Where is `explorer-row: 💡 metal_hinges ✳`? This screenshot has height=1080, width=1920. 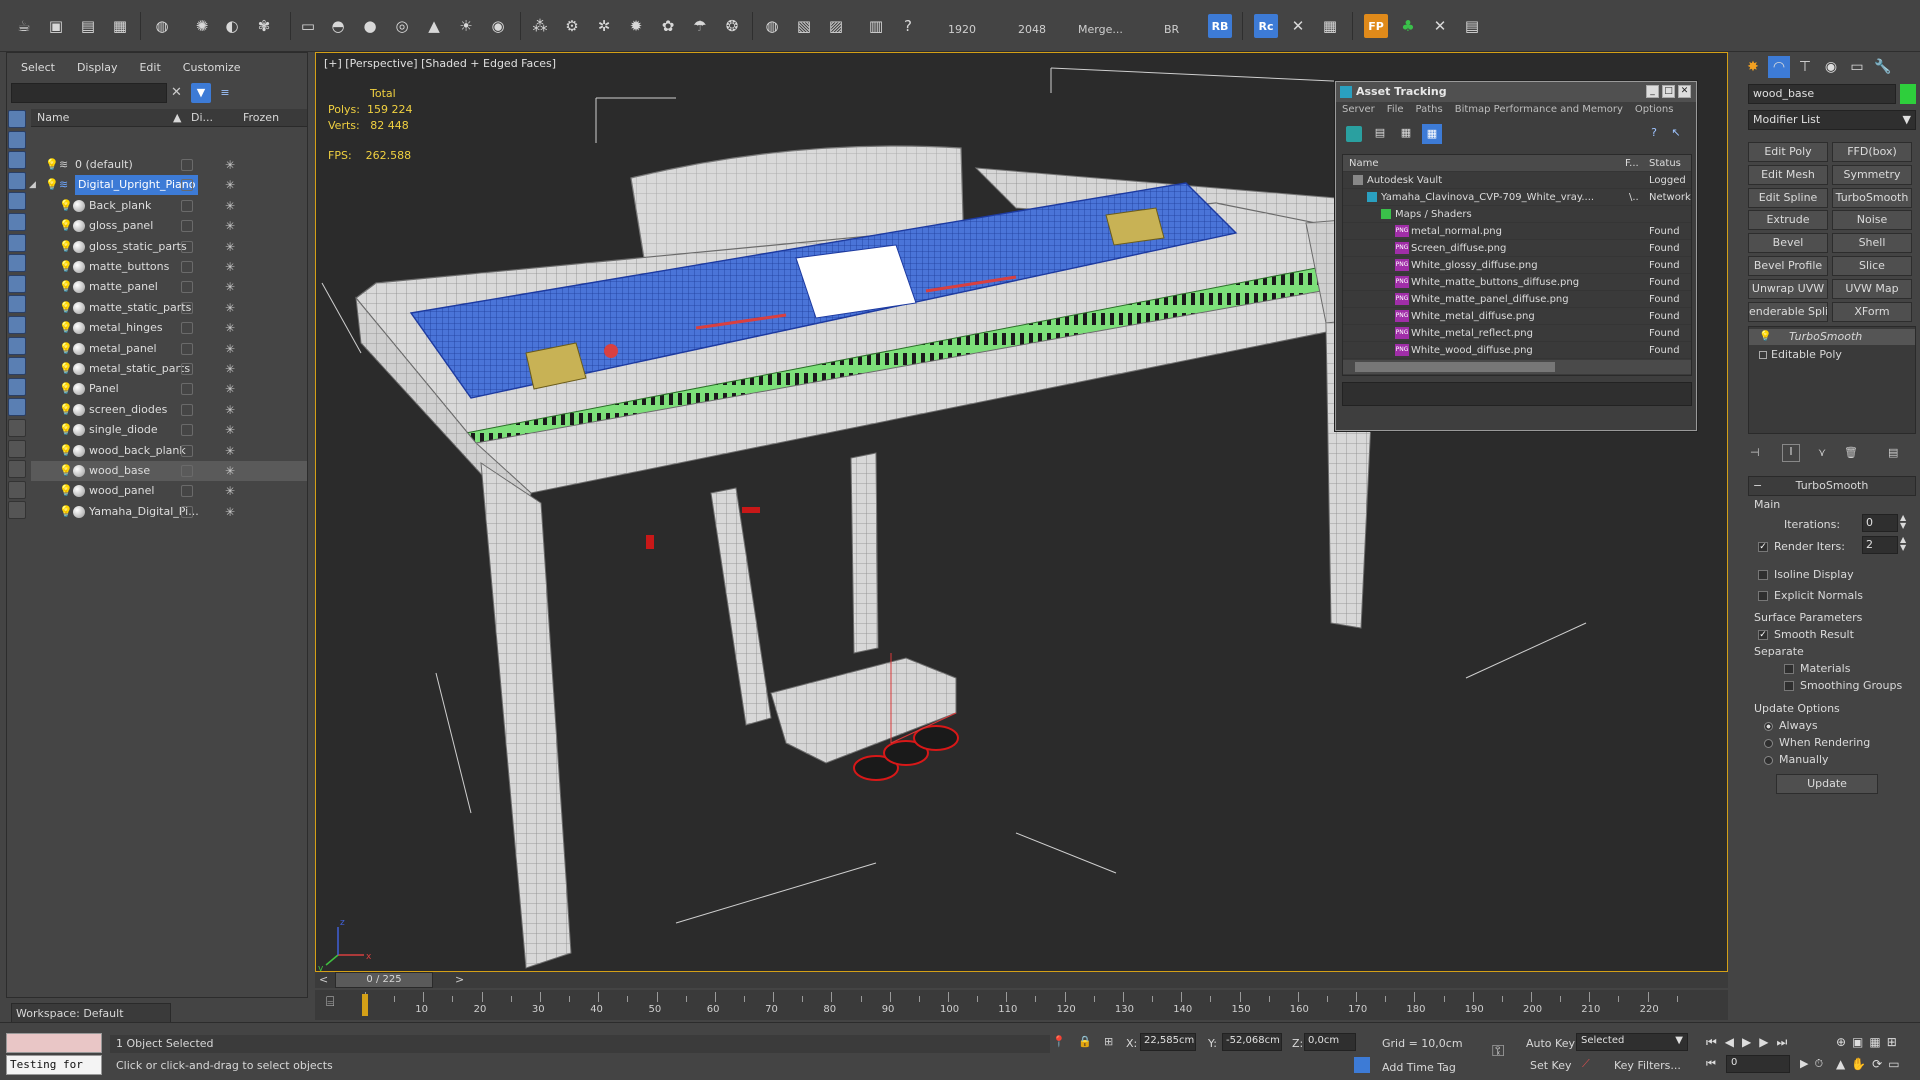
explorer-row: 💡 metal_hinges ✳ is located at coordinates (169, 328).